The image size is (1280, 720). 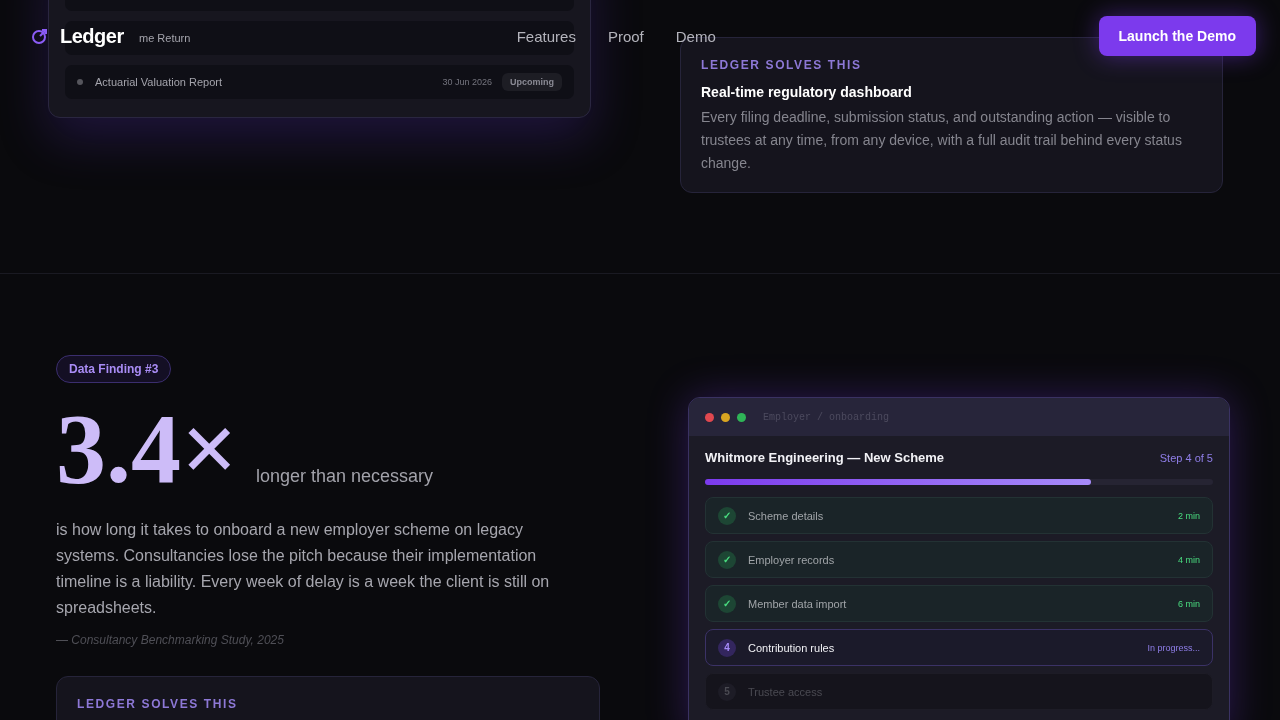 I want to click on source-citation: — Consultancy Benchmarking Study, 2025, so click(x=170, y=640).